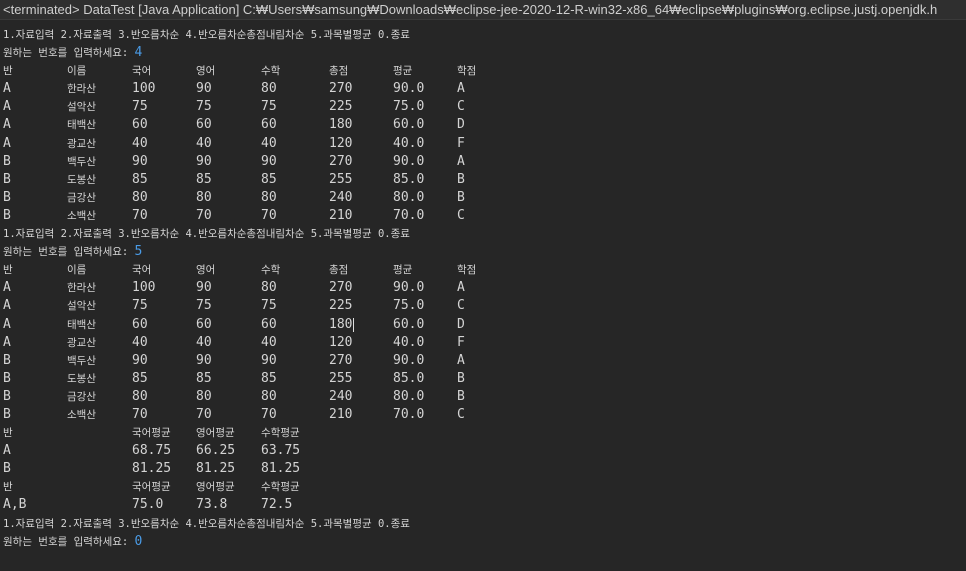 This screenshot has width=966, height=571. What do you see at coordinates (152, 451) in the screenshot?
I see `cell: 68.75` at bounding box center [152, 451].